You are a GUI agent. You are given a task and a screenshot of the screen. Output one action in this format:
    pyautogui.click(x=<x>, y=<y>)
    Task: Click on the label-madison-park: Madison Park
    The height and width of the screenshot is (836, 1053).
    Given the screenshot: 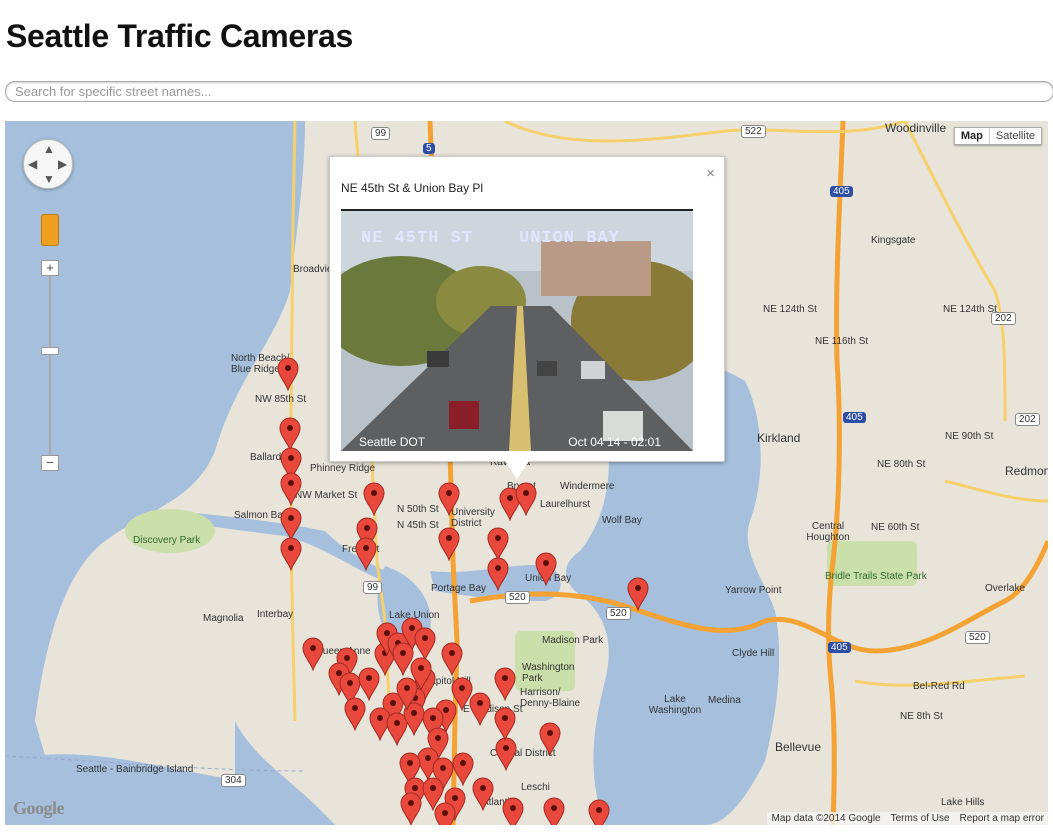 What is the action you would take?
    pyautogui.click(x=573, y=640)
    